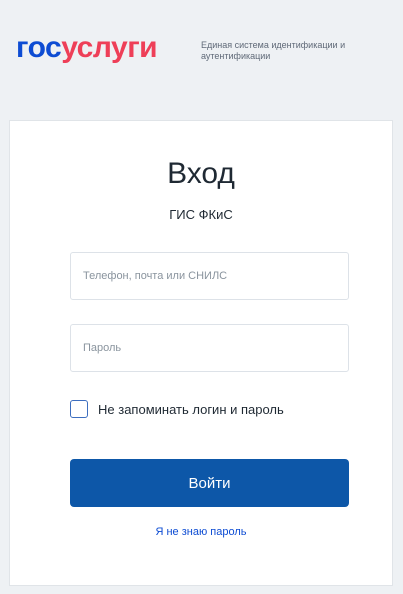 Image resolution: width=403 pixels, height=594 pixels. Describe the element at coordinates (201, 214) in the screenshot. I see `system-name: ГИС ФКиС` at that location.